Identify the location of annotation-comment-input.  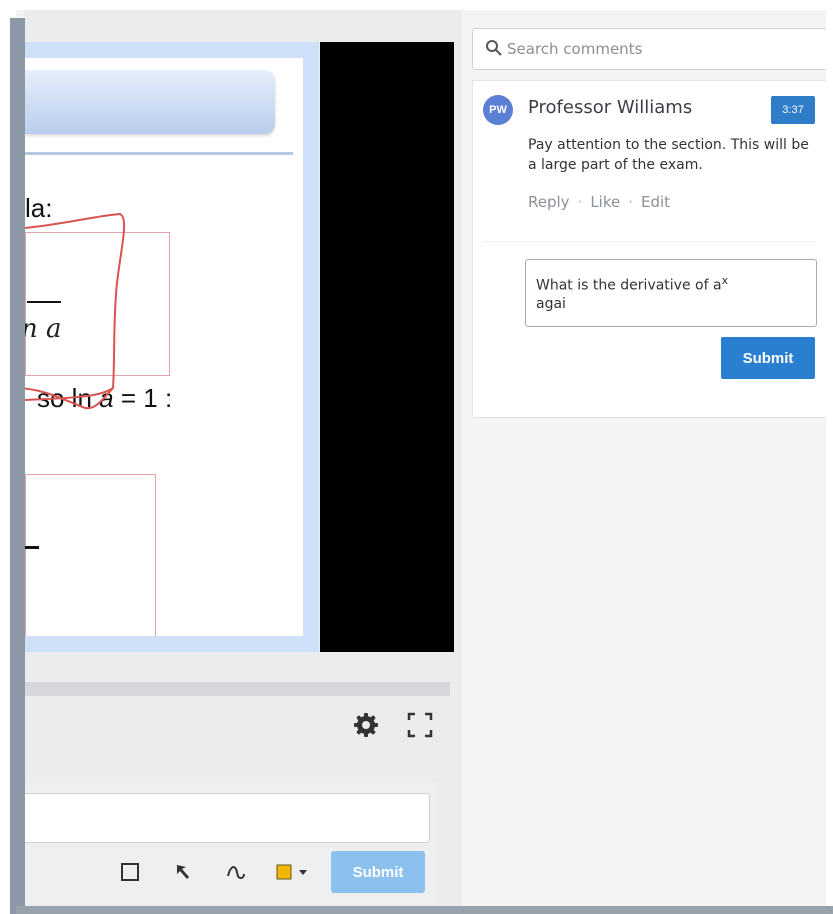
(227, 818).